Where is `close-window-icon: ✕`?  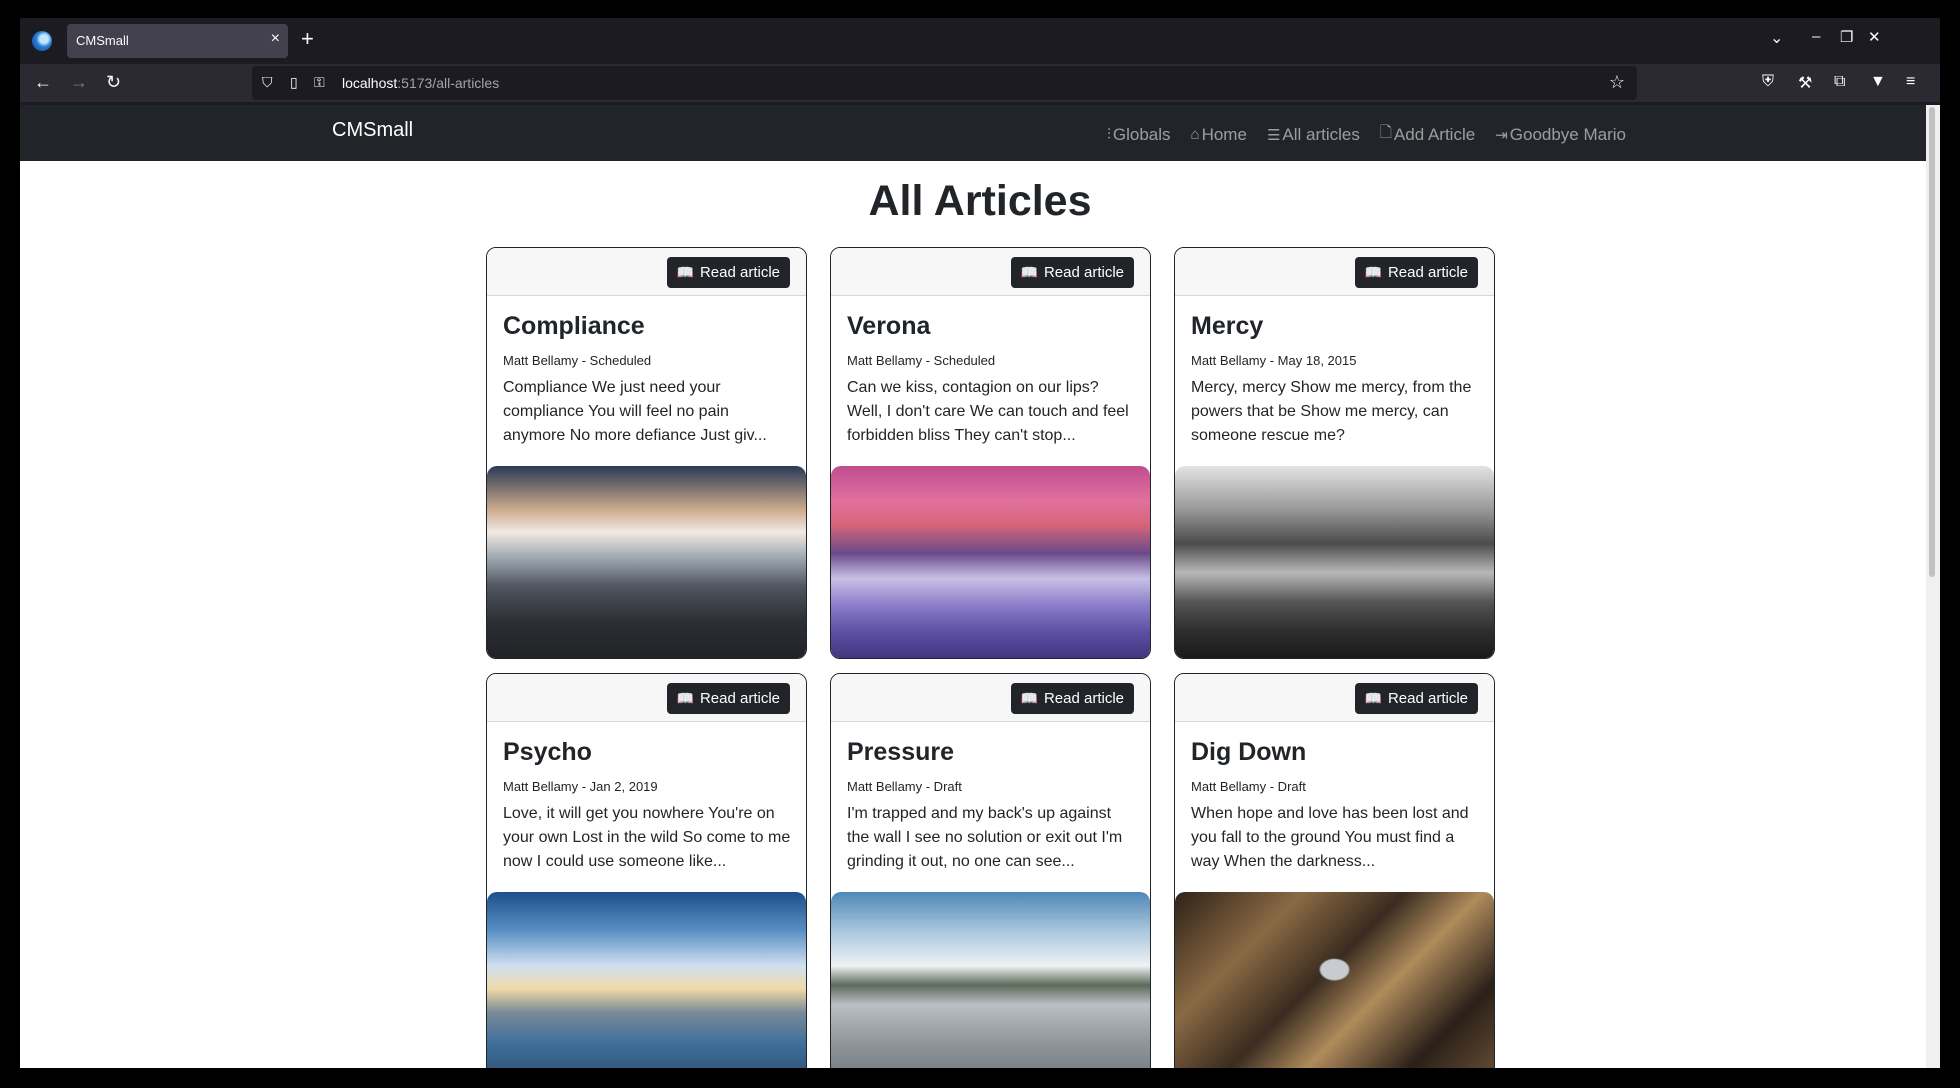 close-window-icon: ✕ is located at coordinates (1874, 37).